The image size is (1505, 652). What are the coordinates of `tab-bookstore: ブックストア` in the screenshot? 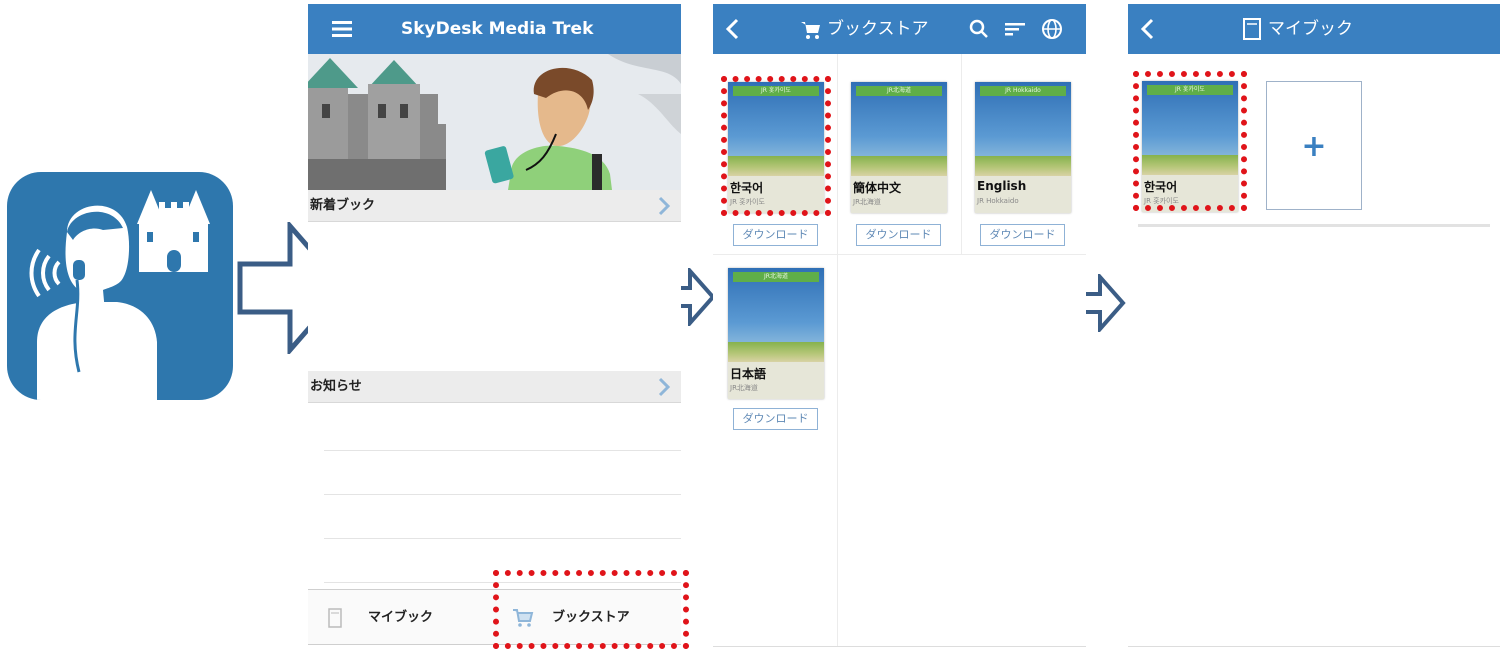 It's located at (587, 618).